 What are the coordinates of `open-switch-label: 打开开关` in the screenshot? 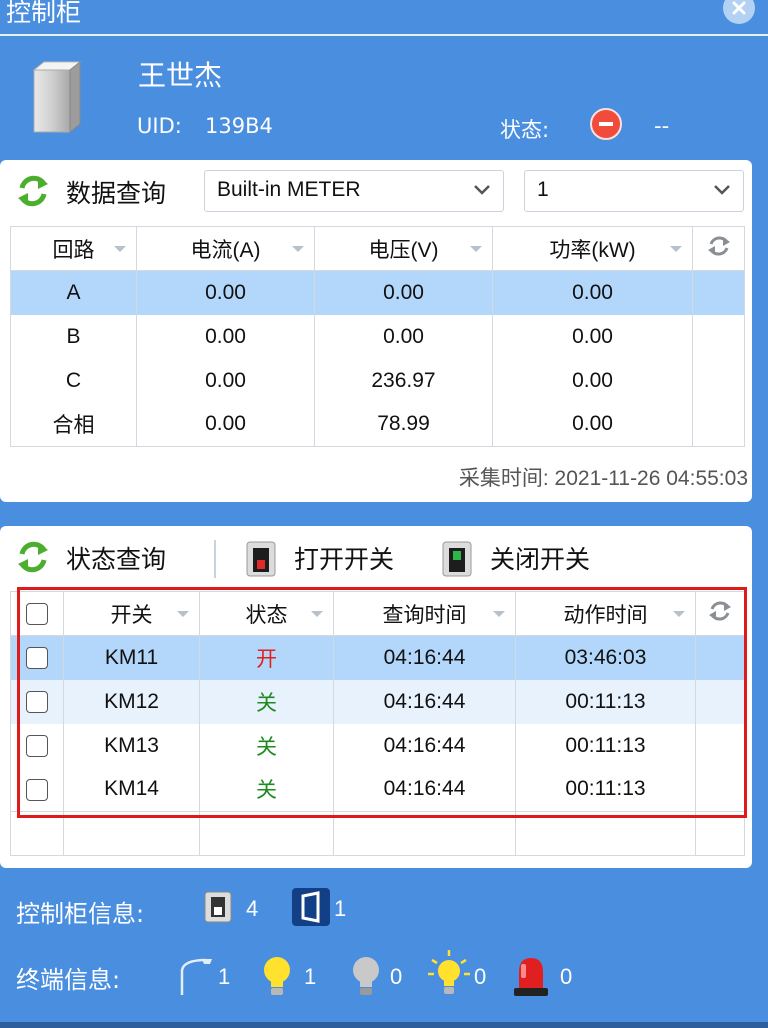 It's located at (344, 559).